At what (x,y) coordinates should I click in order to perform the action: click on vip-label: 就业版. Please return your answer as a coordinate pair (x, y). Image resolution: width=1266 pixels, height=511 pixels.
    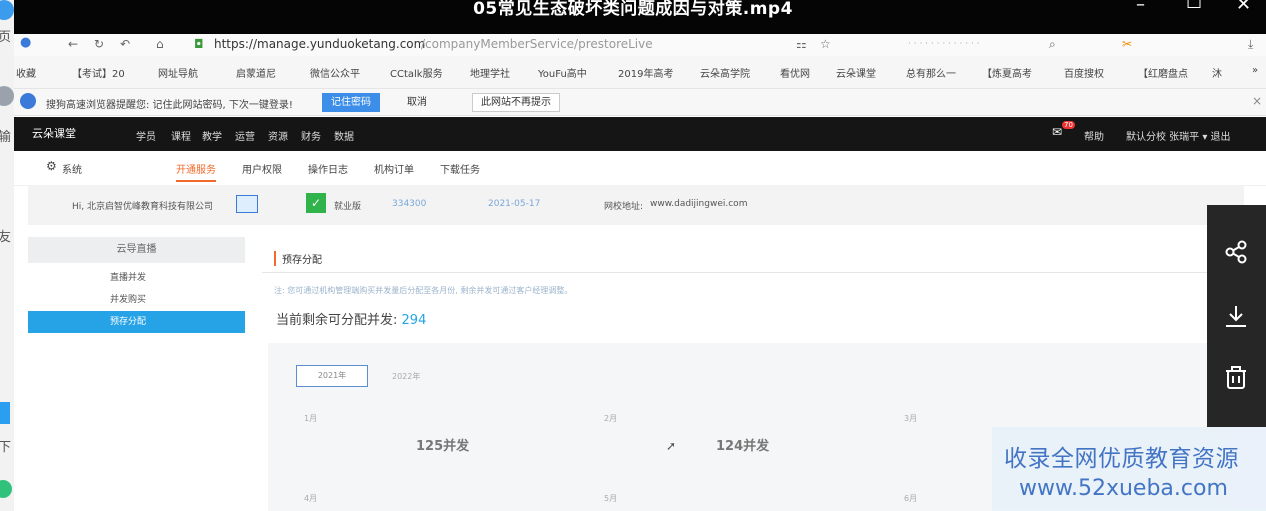
    Looking at the image, I should click on (348, 207).